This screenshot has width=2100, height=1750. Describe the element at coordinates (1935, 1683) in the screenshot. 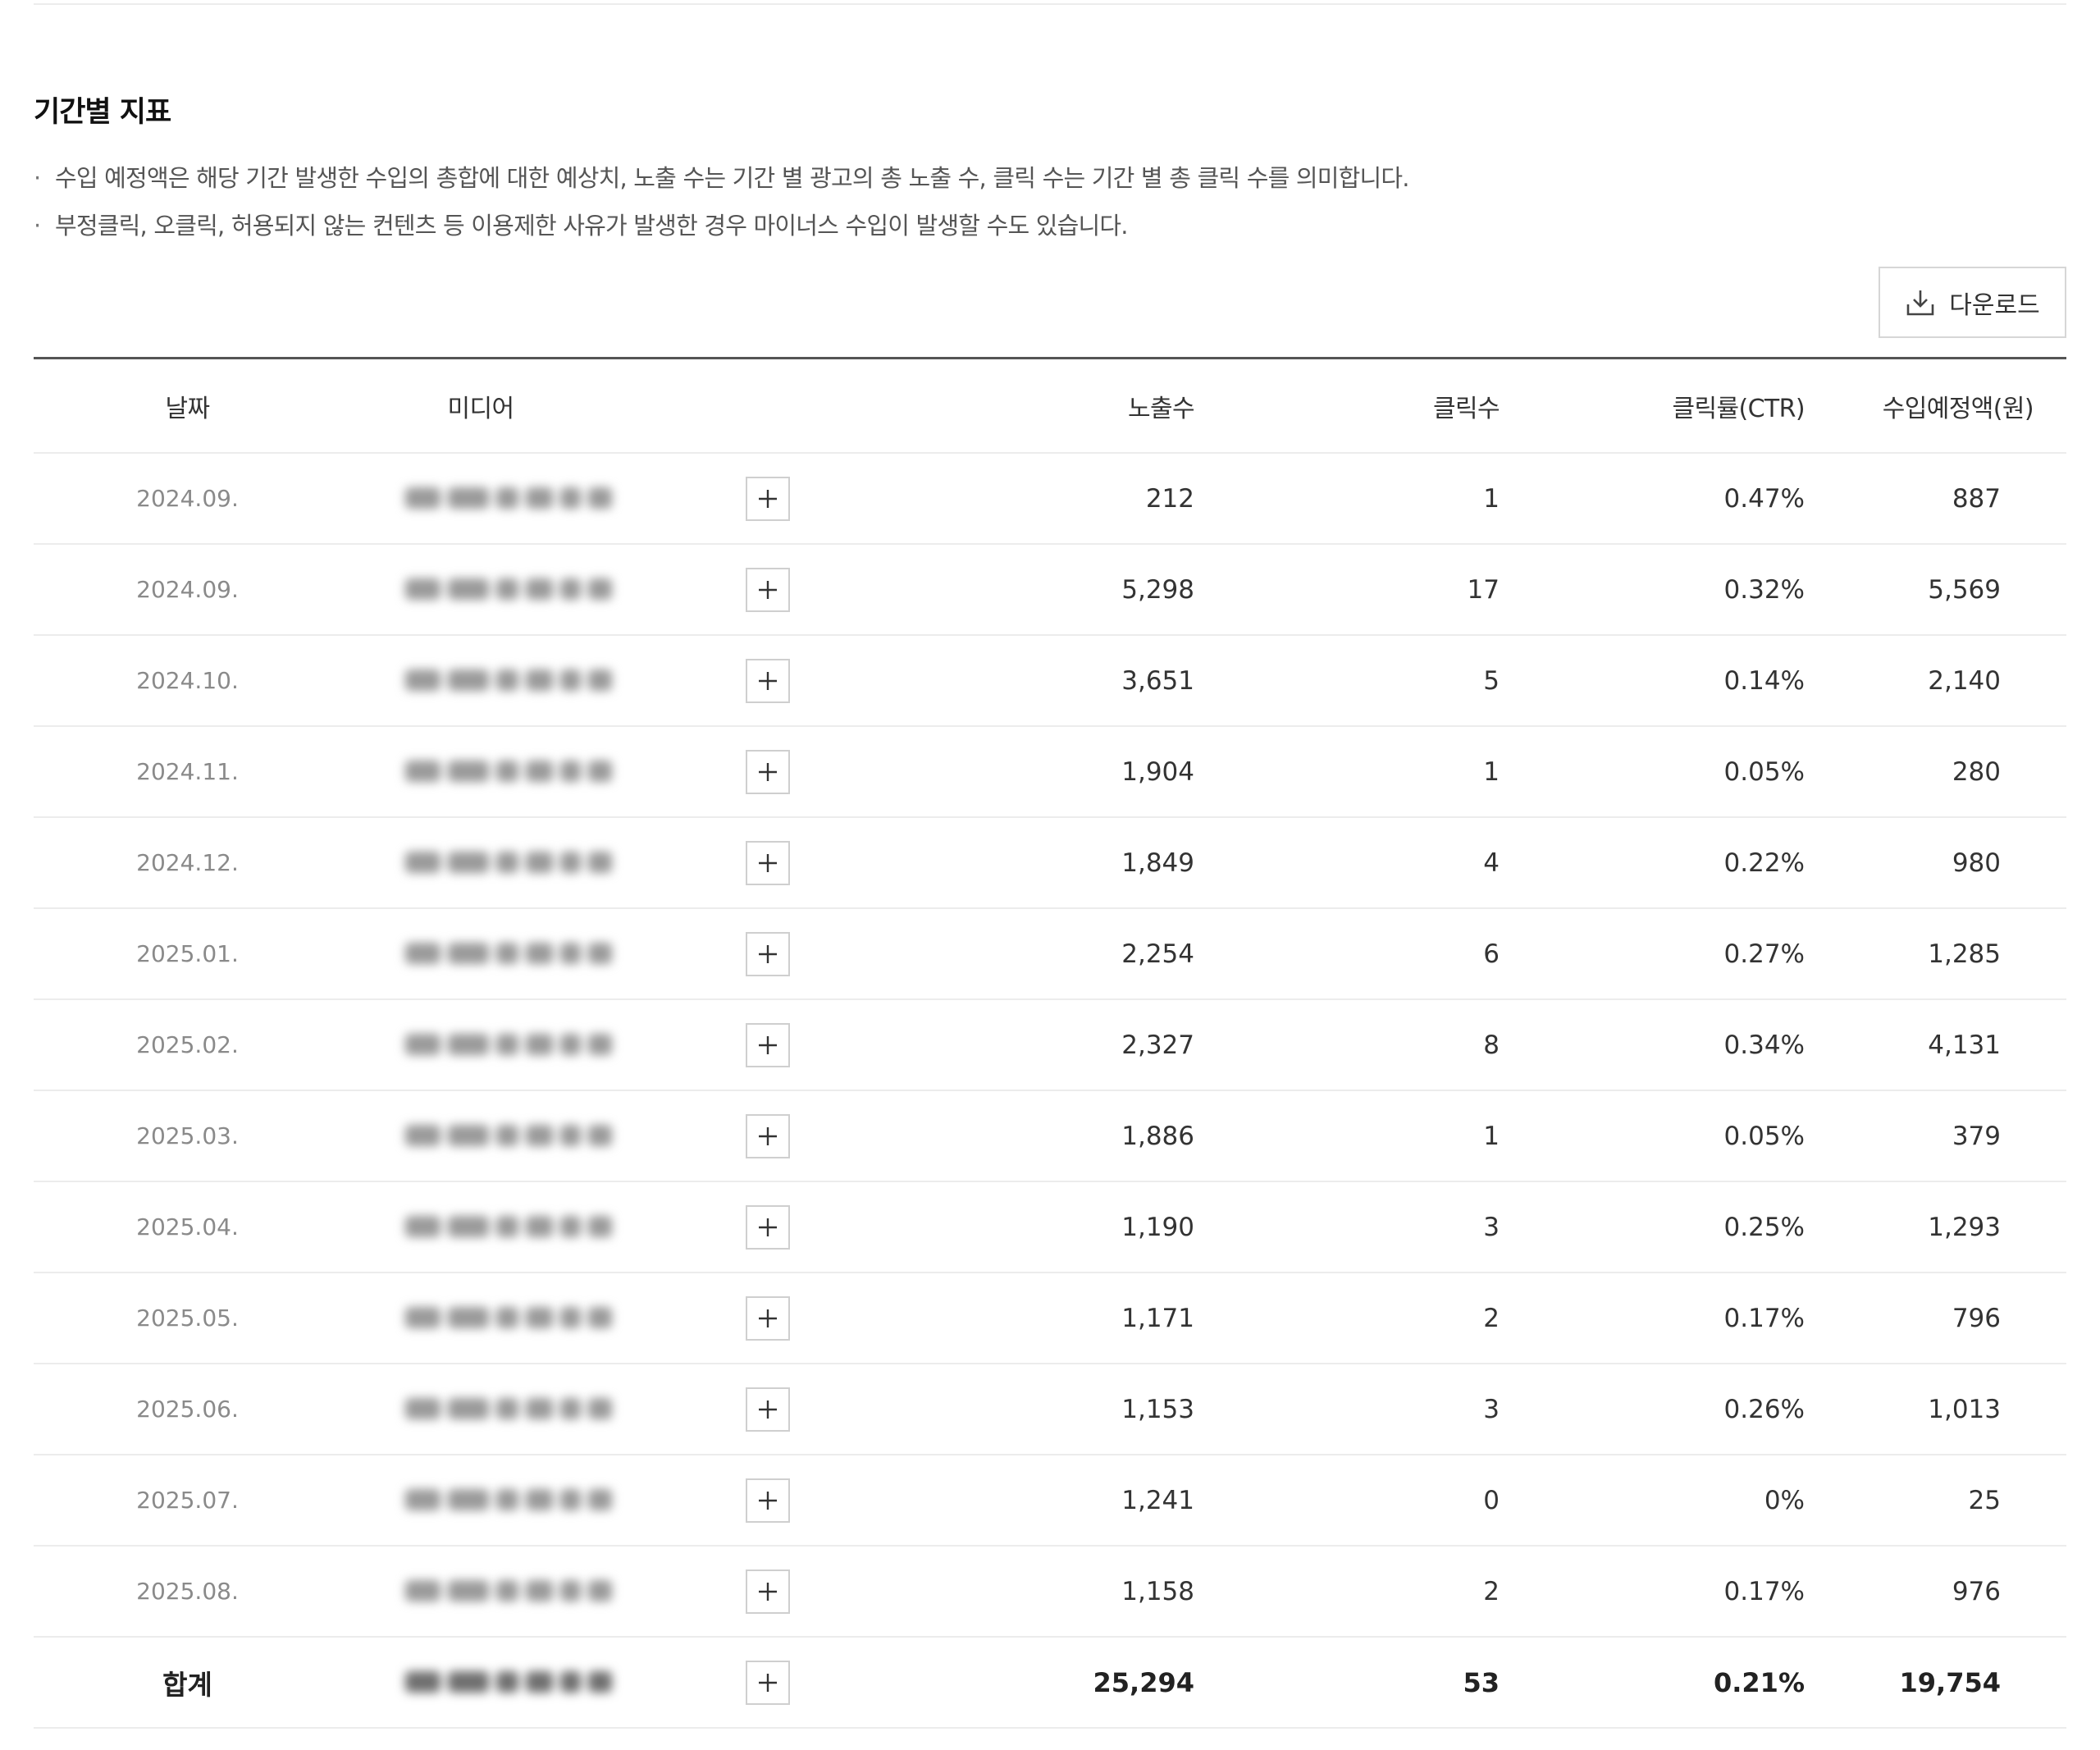

I see `cell-revenue: 19,754` at that location.